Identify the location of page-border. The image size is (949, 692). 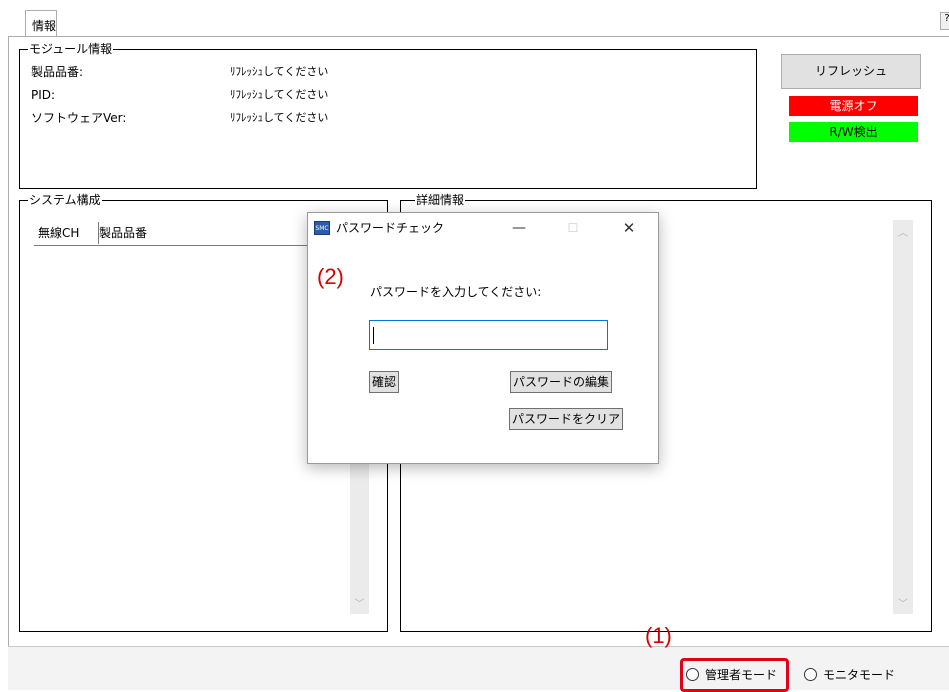
(8, 341).